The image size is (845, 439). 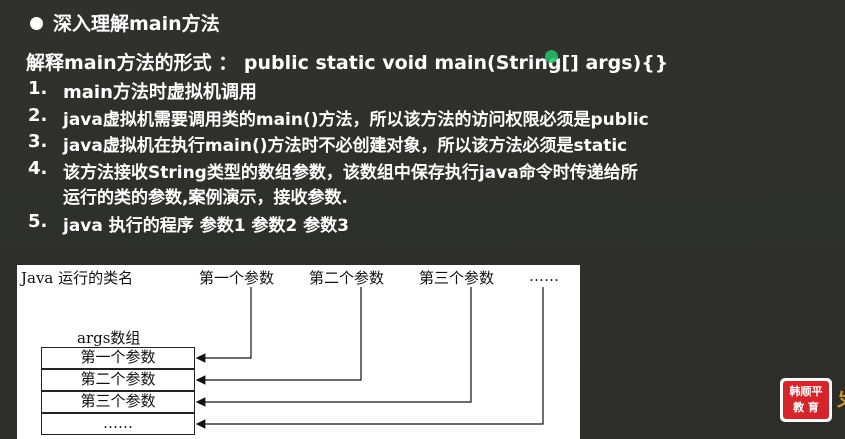 I want to click on edge-cropped-char: ㄆ, so click(x=840, y=399).